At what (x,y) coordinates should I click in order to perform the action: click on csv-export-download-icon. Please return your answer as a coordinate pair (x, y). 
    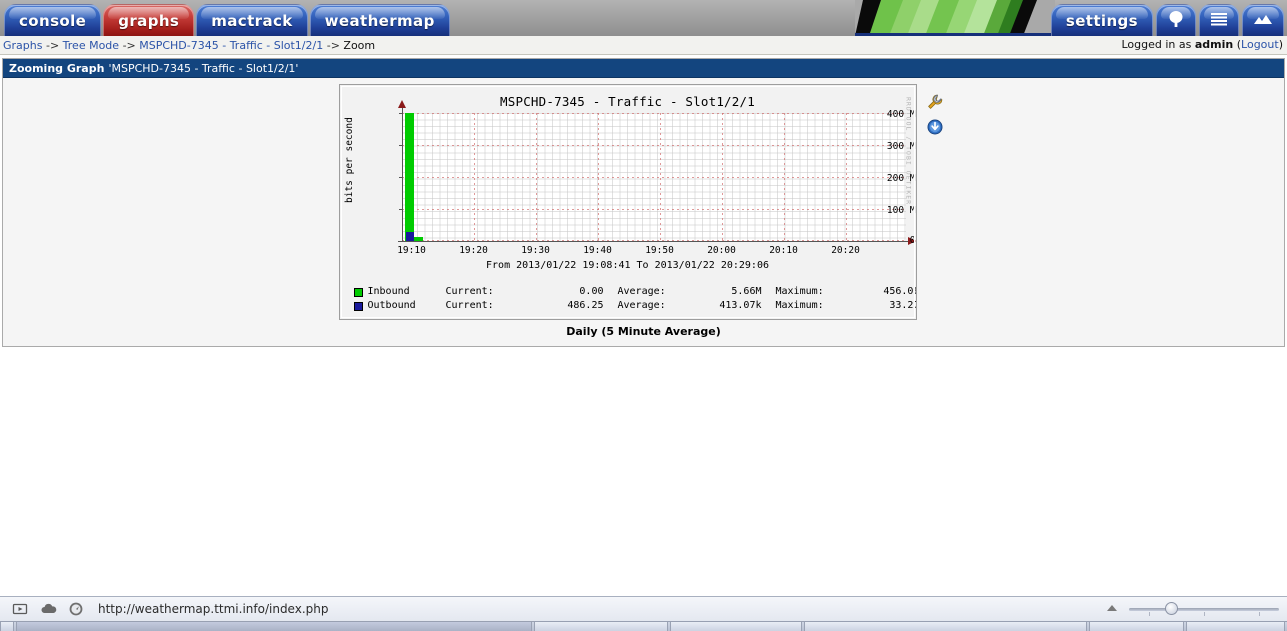
    Looking at the image, I should click on (935, 127).